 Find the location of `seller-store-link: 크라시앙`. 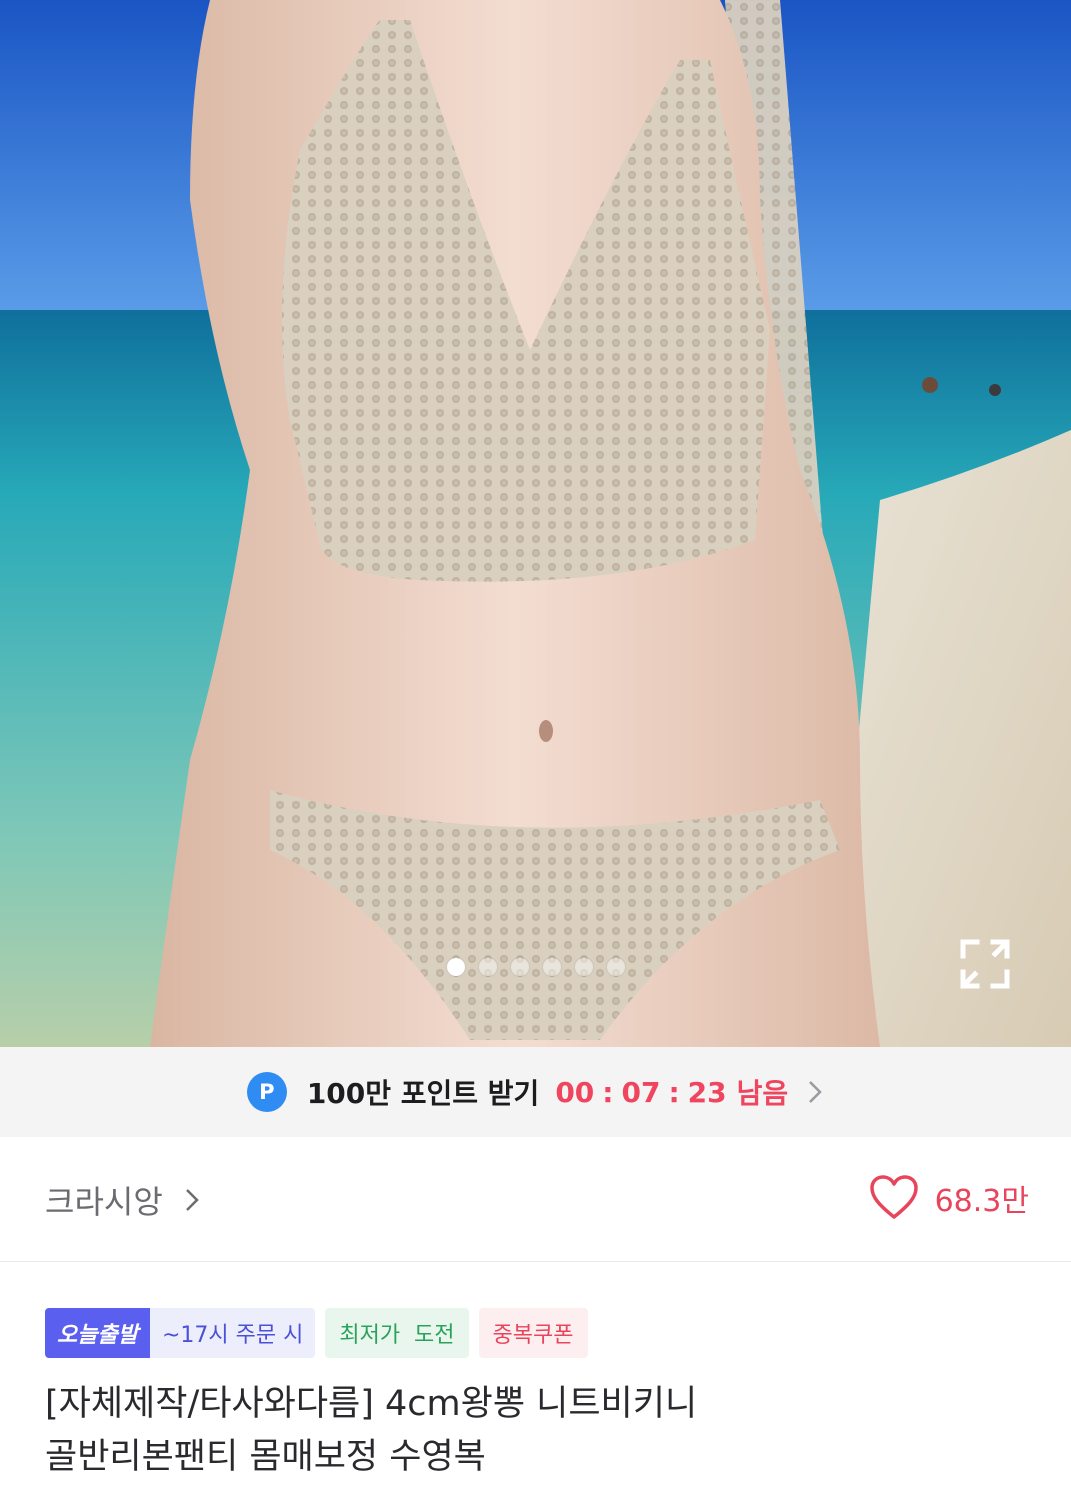

seller-store-link: 크라시앙 is located at coordinates (122, 1200).